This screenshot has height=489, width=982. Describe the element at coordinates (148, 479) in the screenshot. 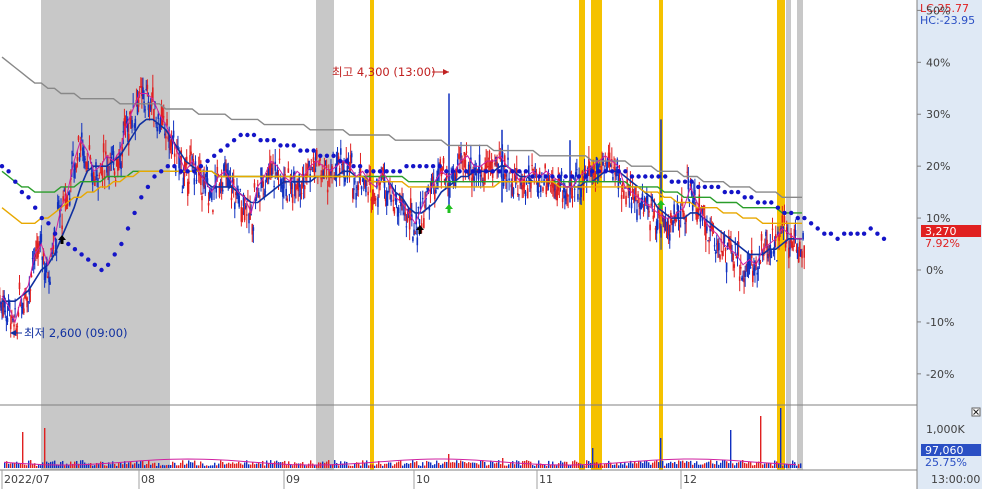

I see `x-tick-label: 08` at that location.